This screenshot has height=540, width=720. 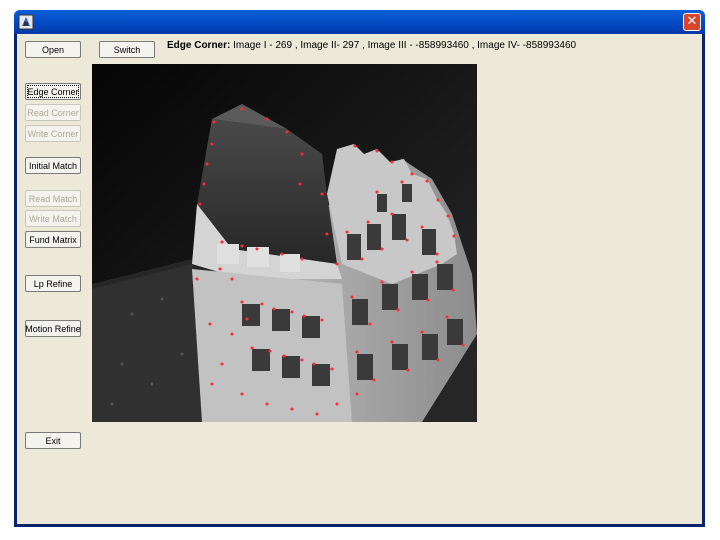 What do you see at coordinates (127, 49) in the screenshot?
I see `switch-button: Switch` at bounding box center [127, 49].